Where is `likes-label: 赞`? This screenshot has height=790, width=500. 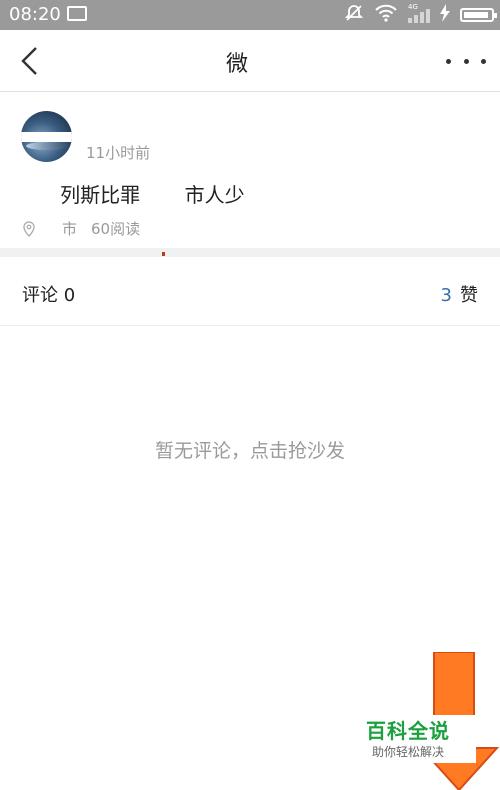
likes-label: 赞 is located at coordinates (469, 295).